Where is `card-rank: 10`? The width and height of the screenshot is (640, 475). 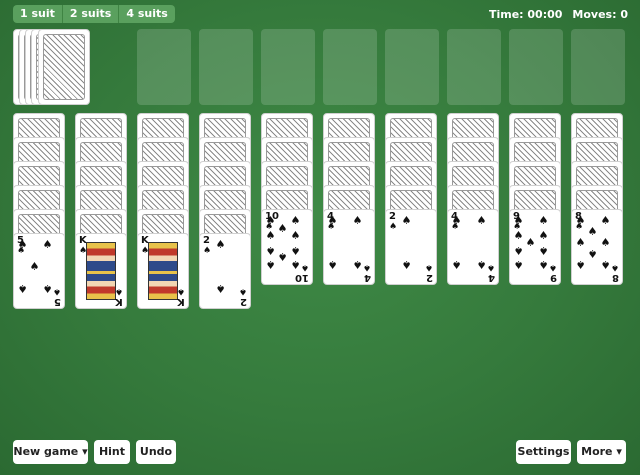
card-rank: 10 is located at coordinates (302, 277).